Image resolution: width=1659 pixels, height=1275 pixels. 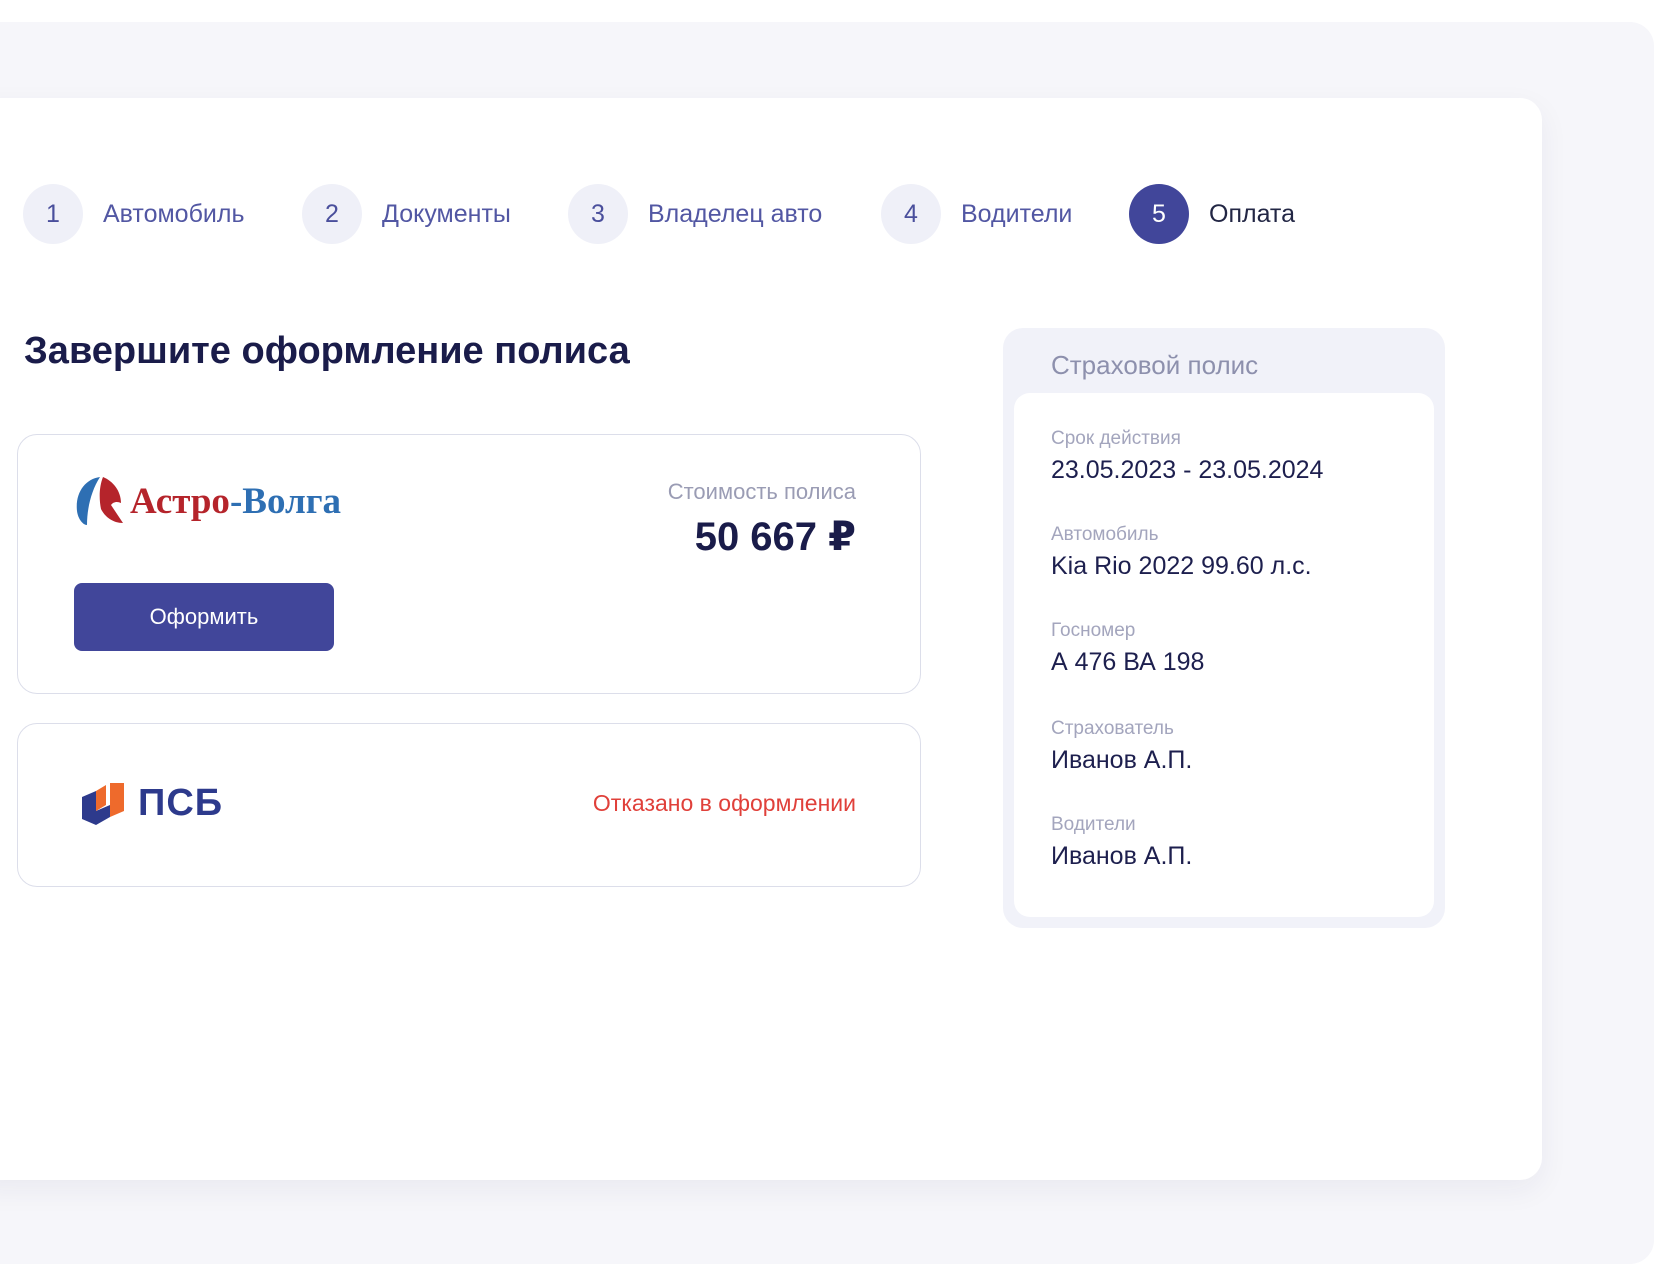 I want to click on step-drivers: 4 Водители, so click(x=976, y=214).